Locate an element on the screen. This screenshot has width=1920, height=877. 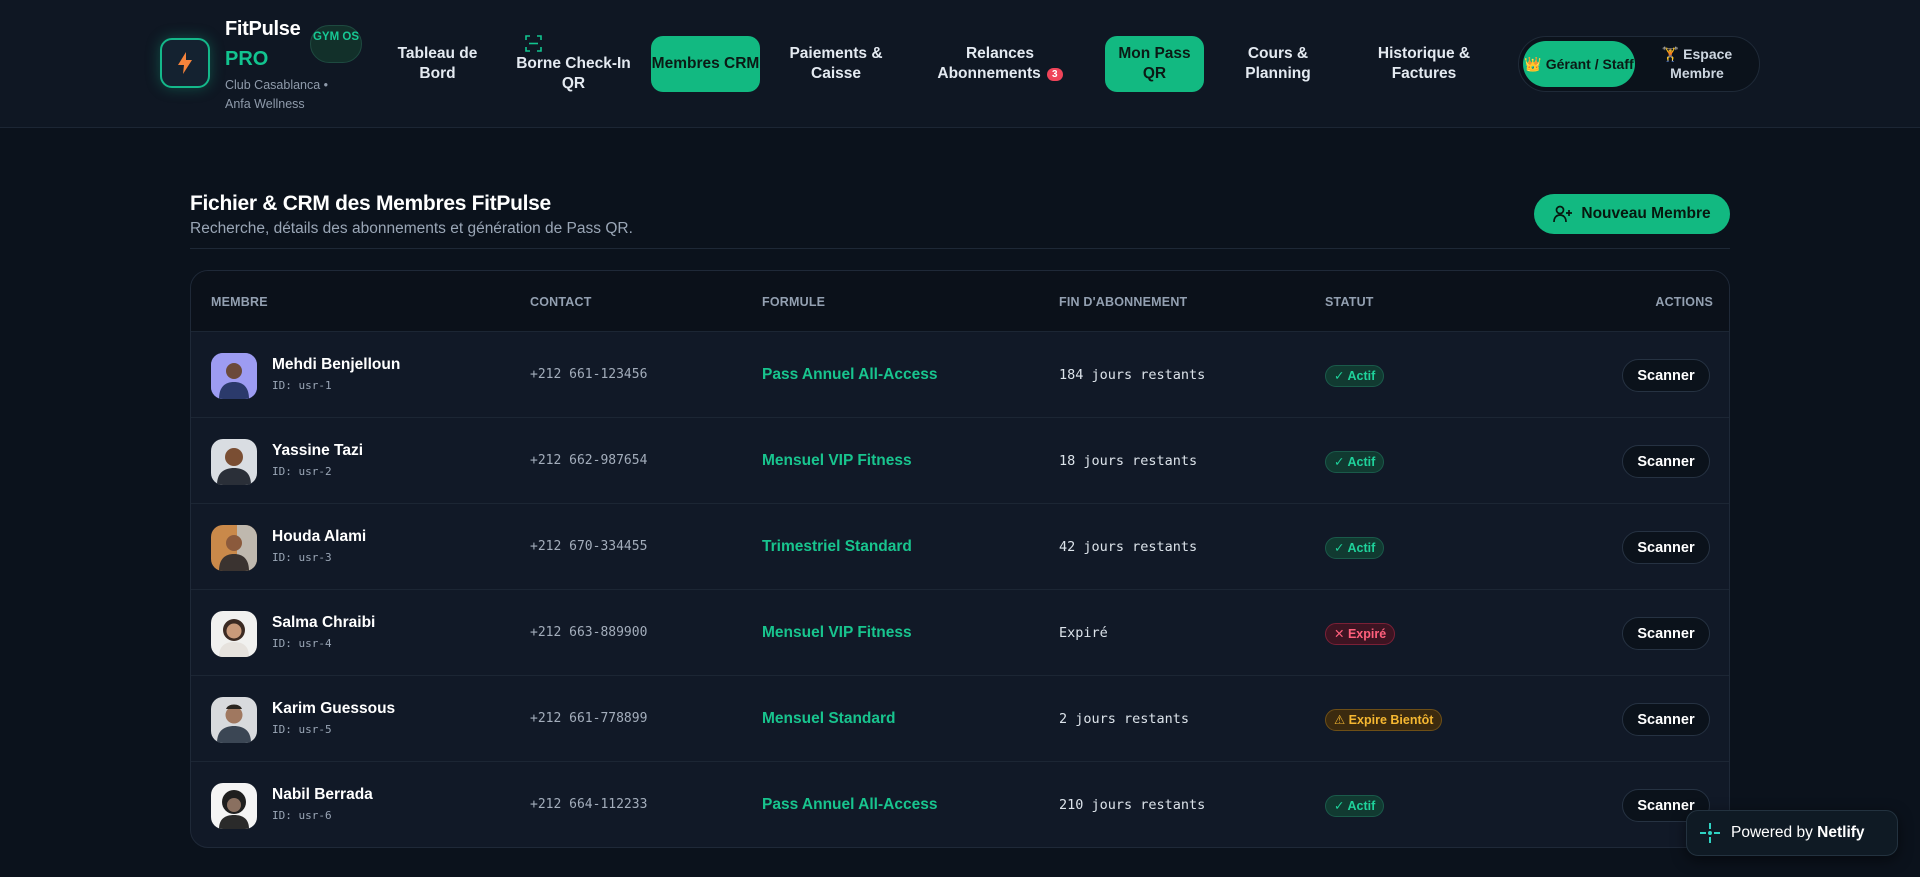
nav-membres-crm: Membres CRM is located at coordinates (705, 64).